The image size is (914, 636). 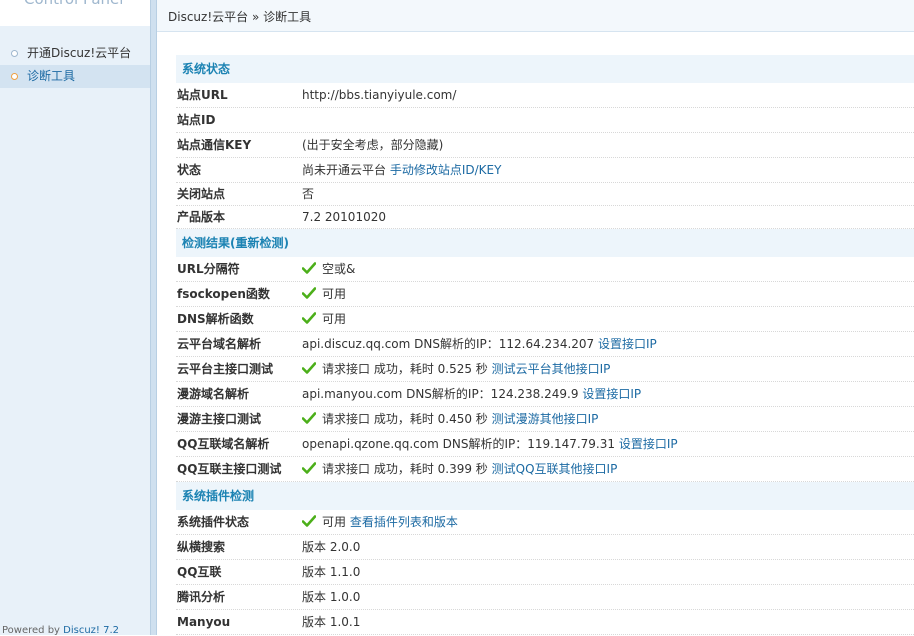 What do you see at coordinates (153, 317) in the screenshot?
I see `sidebar-divider` at bounding box center [153, 317].